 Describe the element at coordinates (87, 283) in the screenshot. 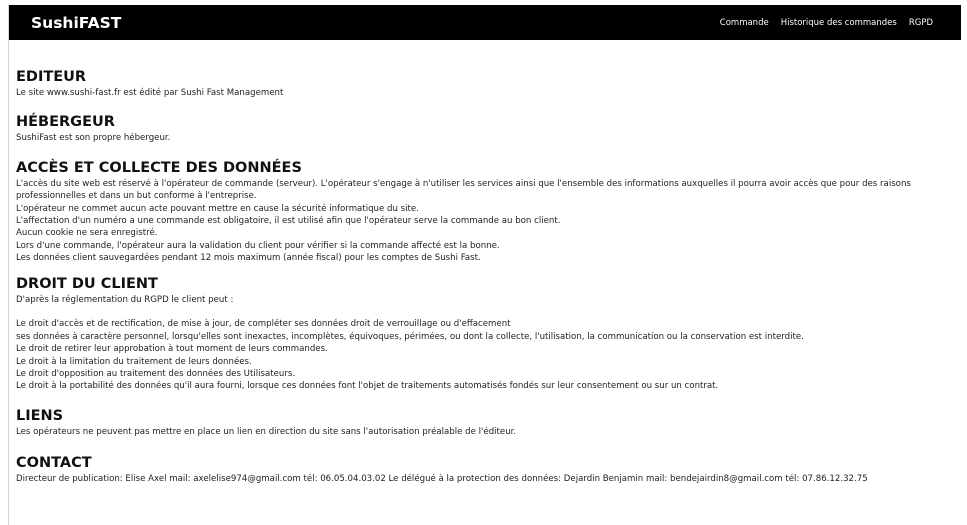

I see `section-title-droit: DROIT DU CLIENT` at that location.